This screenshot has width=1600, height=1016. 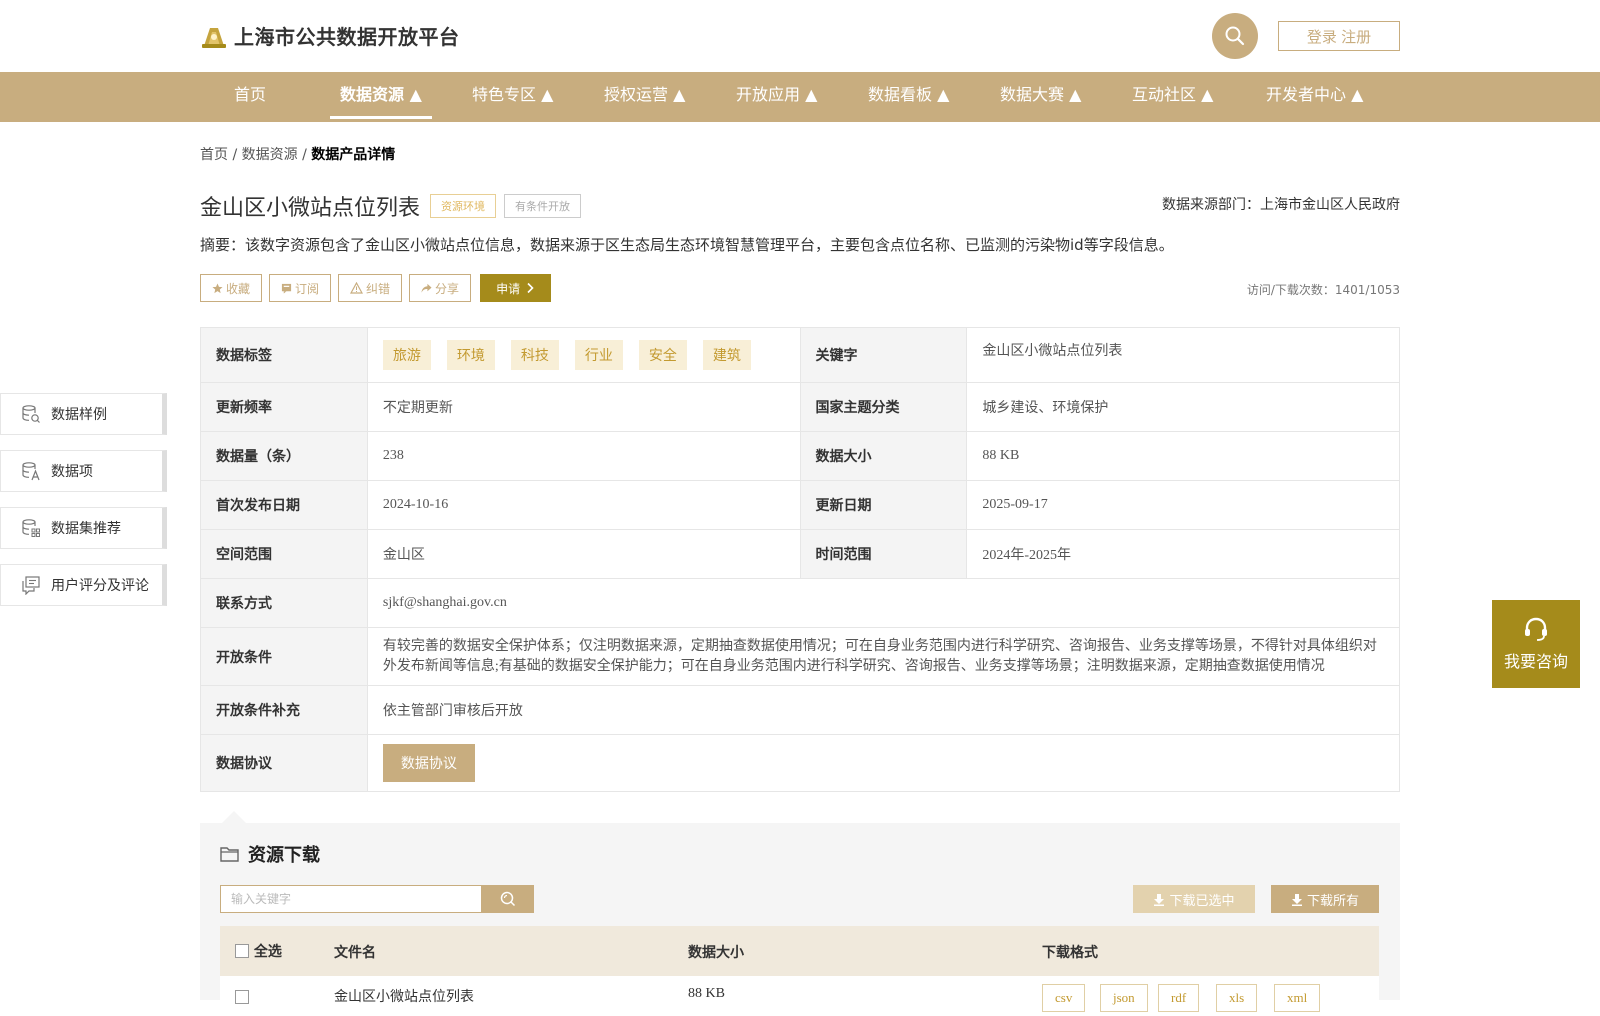 I want to click on update-frequency-label: 更新频率, so click(x=284, y=407).